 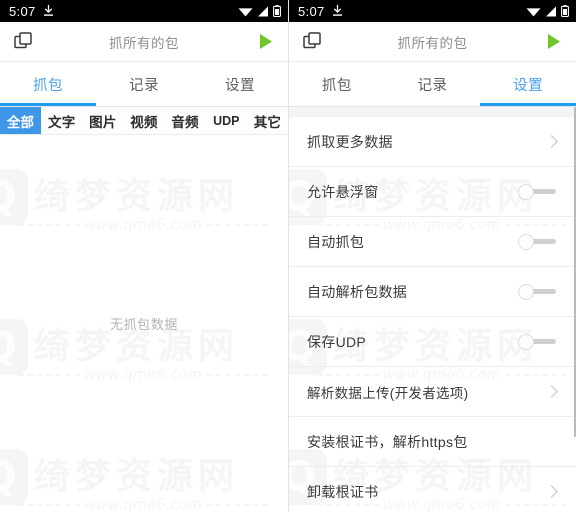 I want to click on setting-row-auto-capture: 自动抓包, so click(x=432, y=242).